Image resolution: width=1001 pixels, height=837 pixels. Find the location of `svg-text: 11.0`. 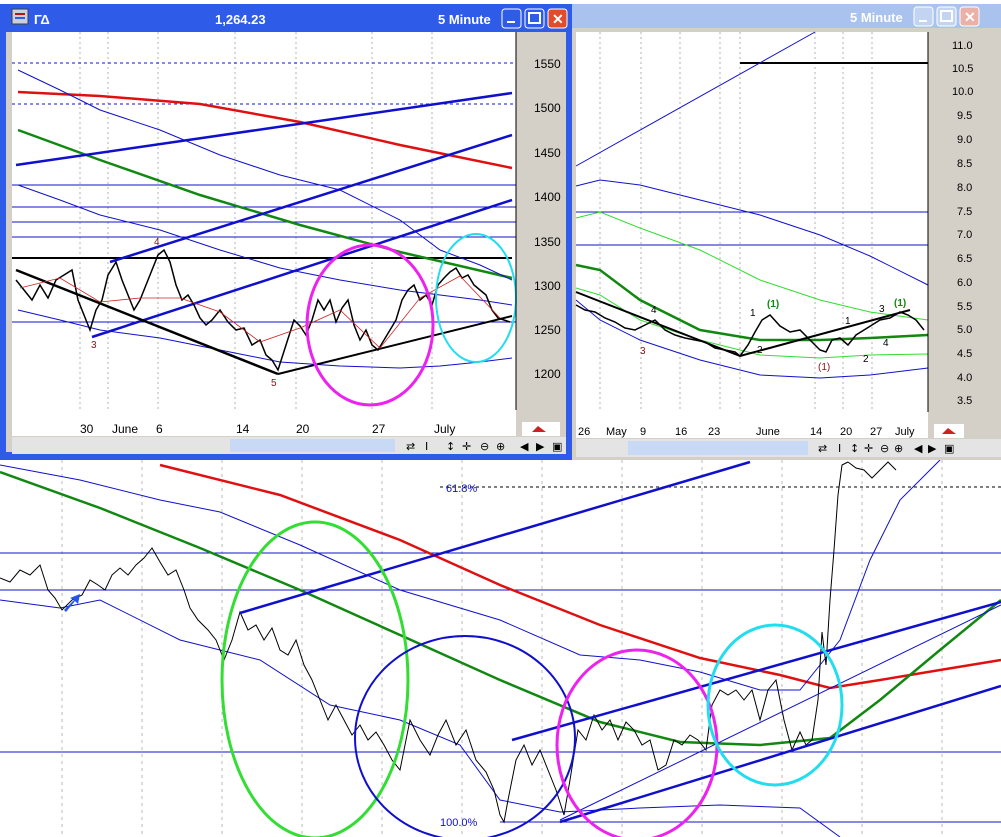

svg-text: 11.0 is located at coordinates (962, 46).